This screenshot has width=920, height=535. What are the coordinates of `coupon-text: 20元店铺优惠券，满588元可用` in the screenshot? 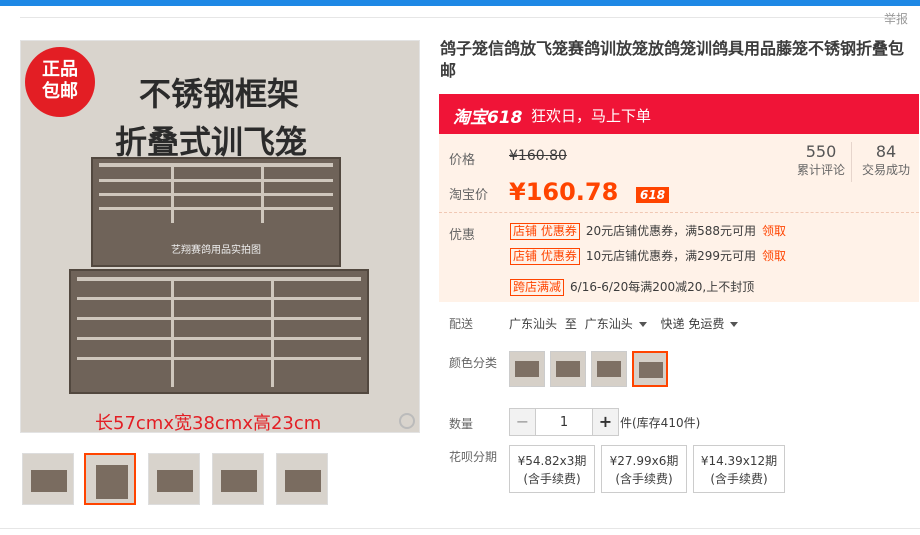 It's located at (671, 231).